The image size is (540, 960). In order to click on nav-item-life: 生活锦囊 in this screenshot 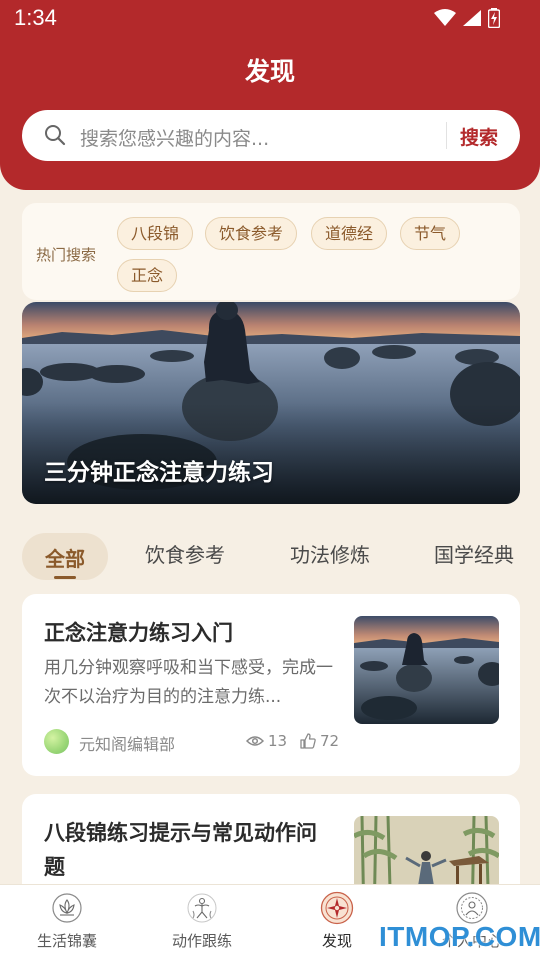, I will do `click(67, 921)`.